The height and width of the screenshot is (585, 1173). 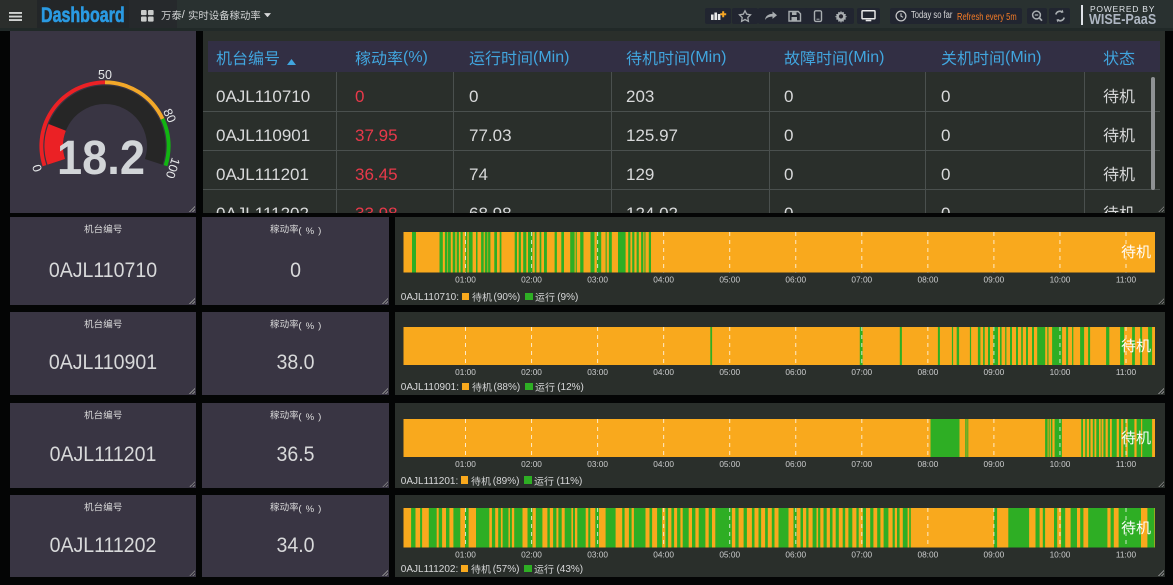 What do you see at coordinates (101, 158) in the screenshot?
I see `svg-text: 18.2` at bounding box center [101, 158].